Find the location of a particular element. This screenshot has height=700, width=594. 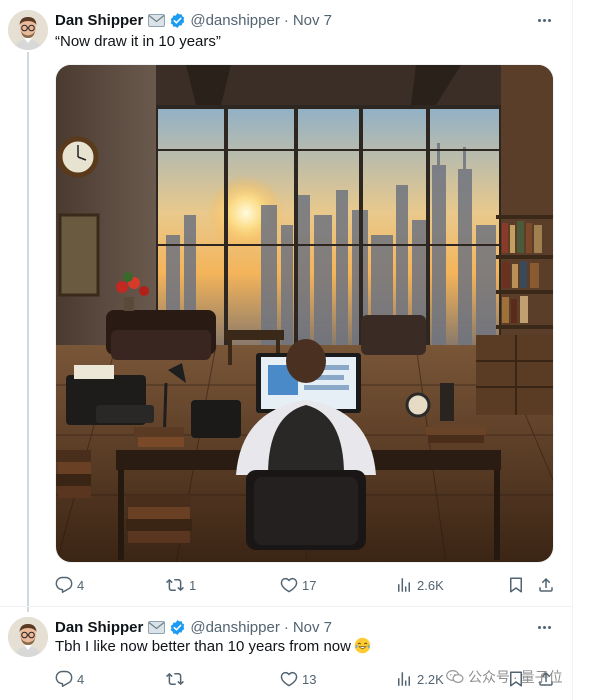

watermark: 公众号 · 量子位 is located at coordinates (504, 677).